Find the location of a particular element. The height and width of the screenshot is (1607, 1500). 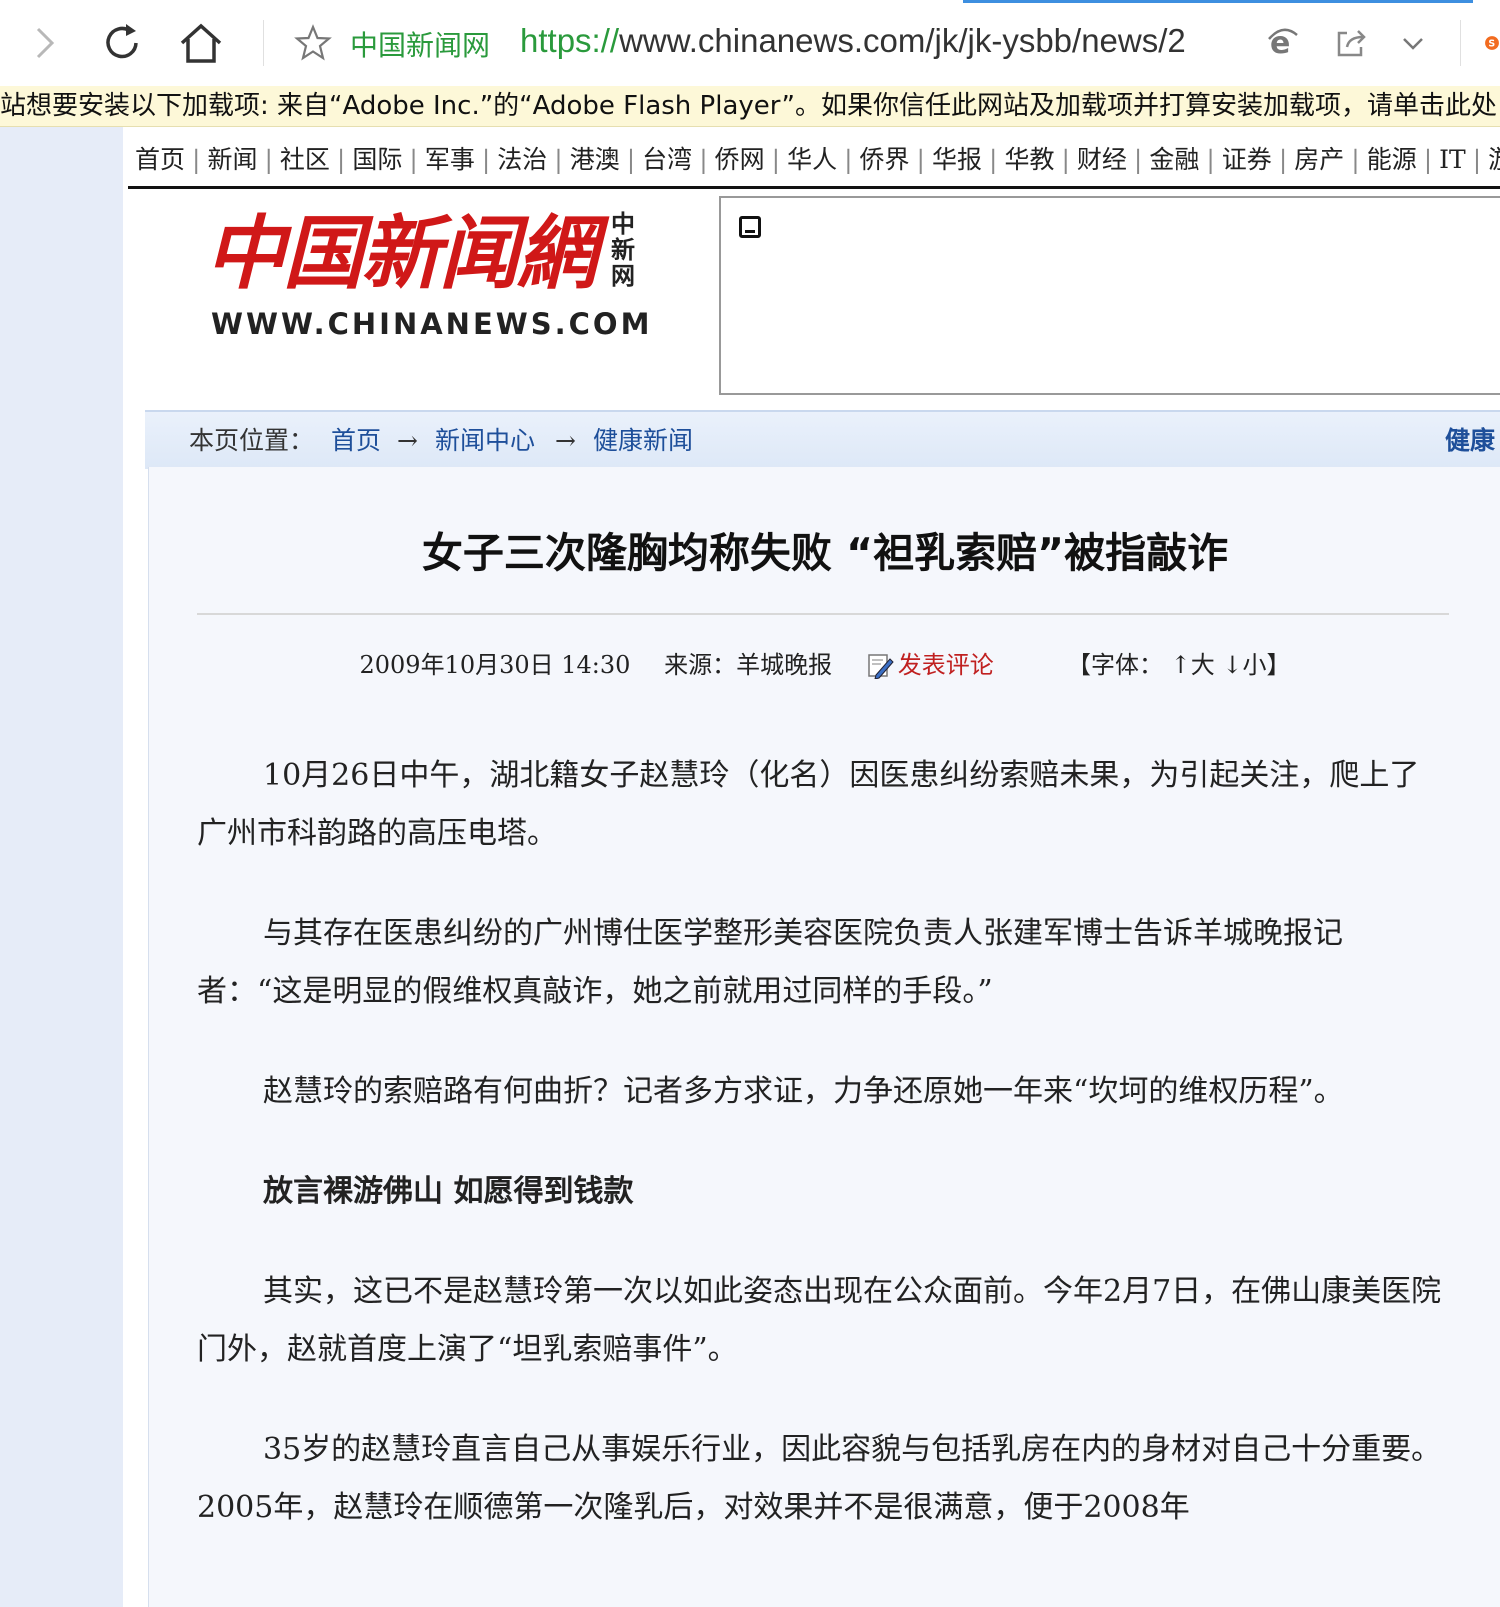

chevron-down-icon is located at coordinates (1413, 44).